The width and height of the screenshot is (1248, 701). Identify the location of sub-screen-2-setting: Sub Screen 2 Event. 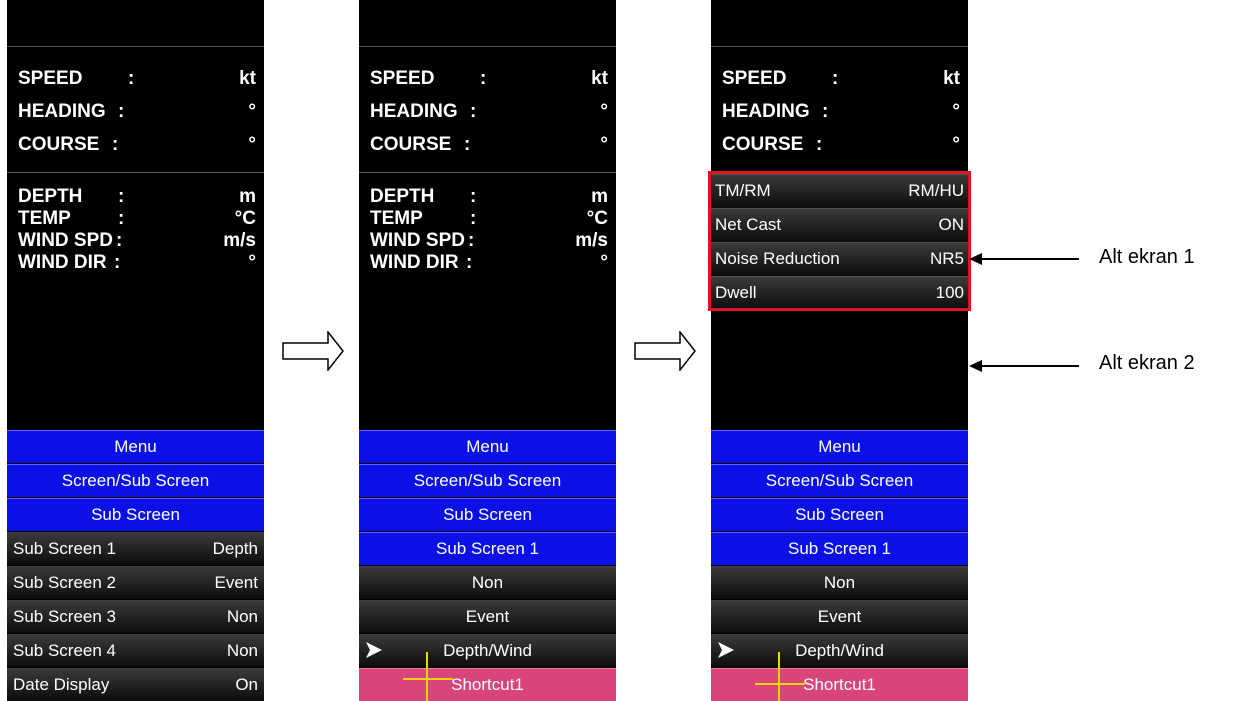
(135, 582).